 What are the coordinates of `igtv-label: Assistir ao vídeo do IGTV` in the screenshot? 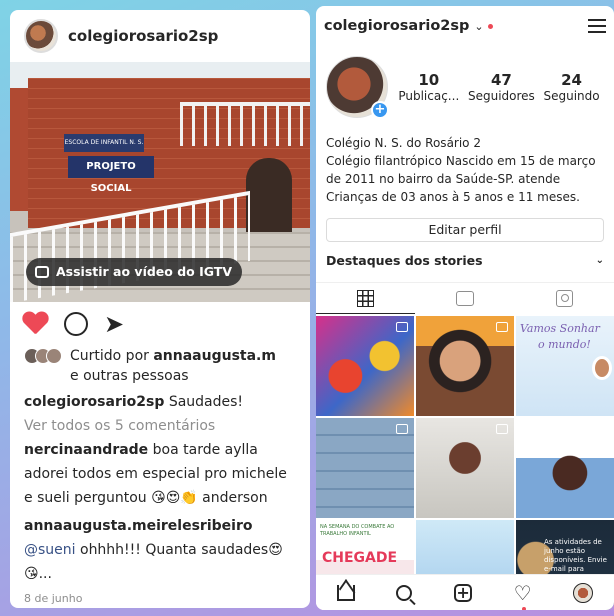 It's located at (144, 271).